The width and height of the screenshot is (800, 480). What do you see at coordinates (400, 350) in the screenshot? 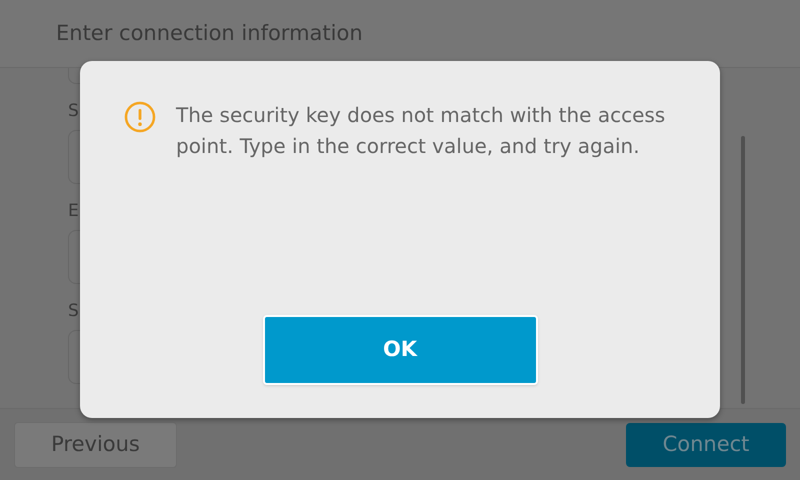
I see `ok-button: OK` at bounding box center [400, 350].